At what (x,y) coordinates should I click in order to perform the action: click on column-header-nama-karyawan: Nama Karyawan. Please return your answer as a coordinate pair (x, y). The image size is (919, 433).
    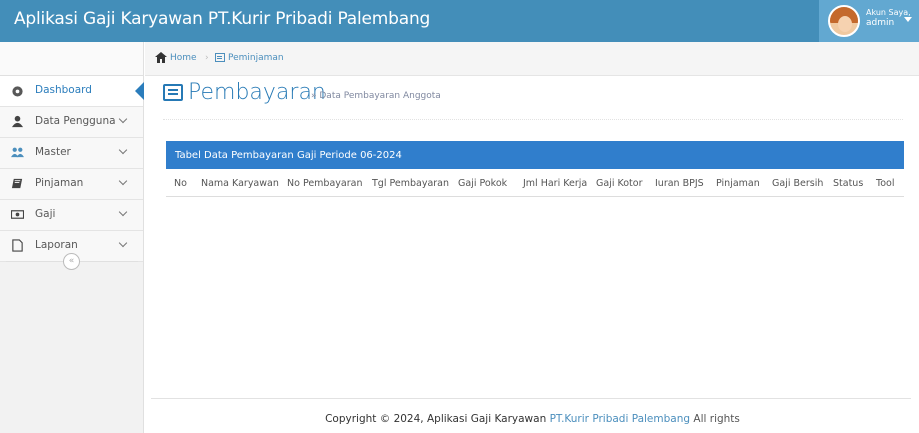
    Looking at the image, I should click on (240, 183).